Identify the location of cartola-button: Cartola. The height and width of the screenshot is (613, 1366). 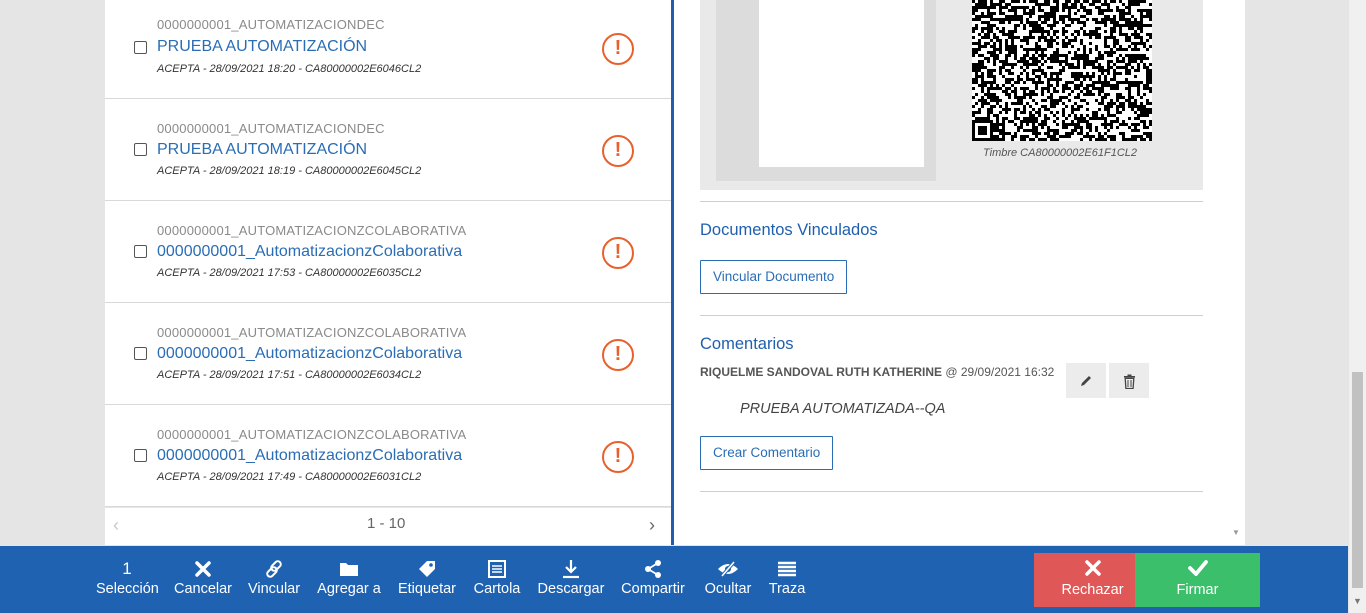
(497, 579).